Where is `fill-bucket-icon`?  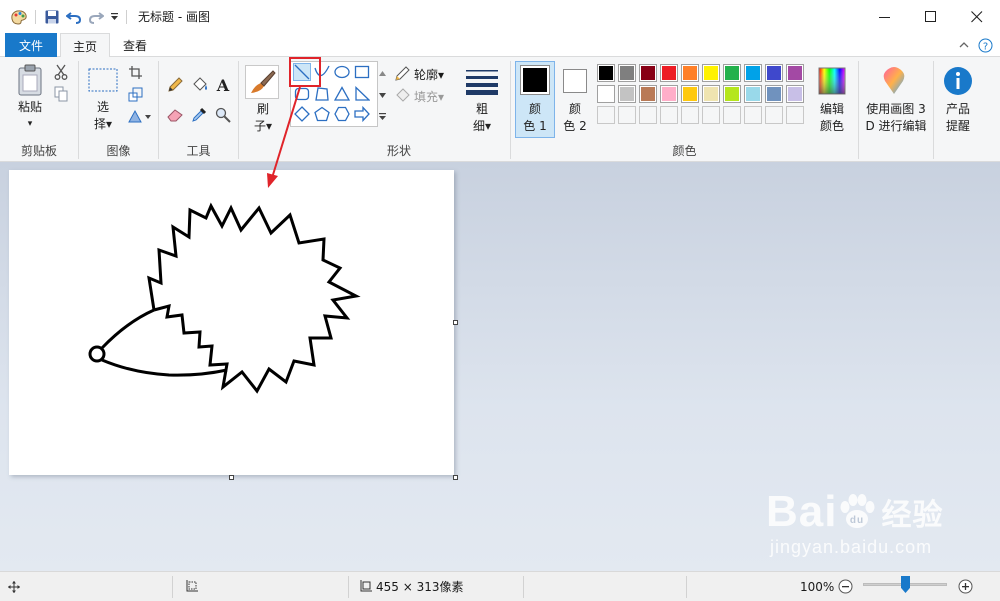
fill-bucket-icon is located at coordinates (199, 85).